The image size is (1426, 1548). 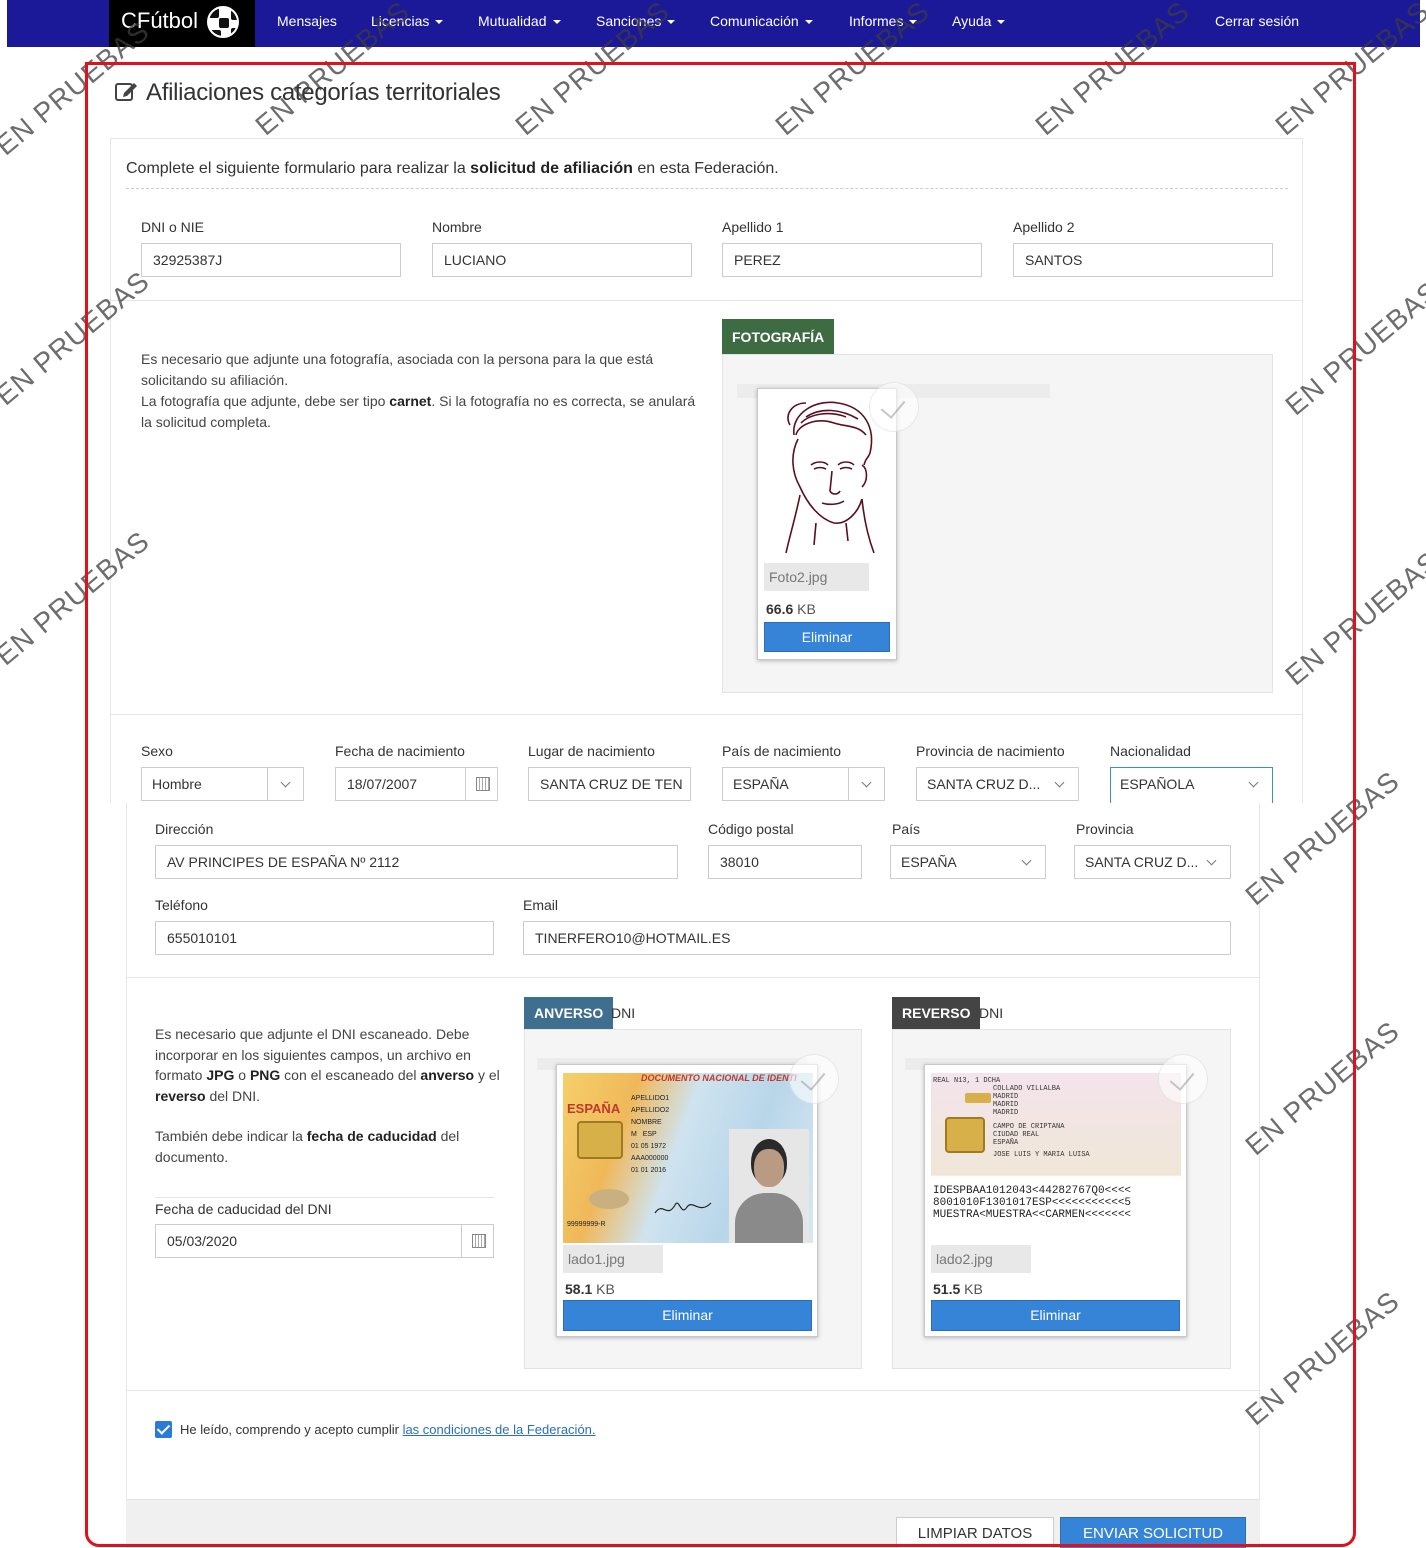 I want to click on apellido1-input: PEREZ, so click(x=852, y=260).